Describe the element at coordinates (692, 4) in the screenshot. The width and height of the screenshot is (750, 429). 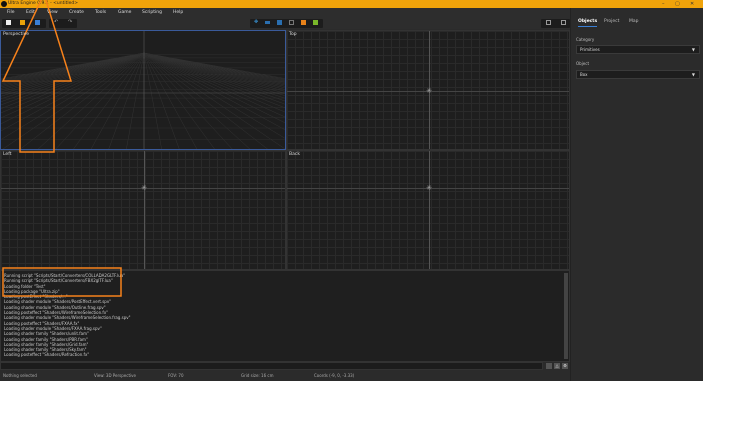
I see `close-button: ✕` at that location.